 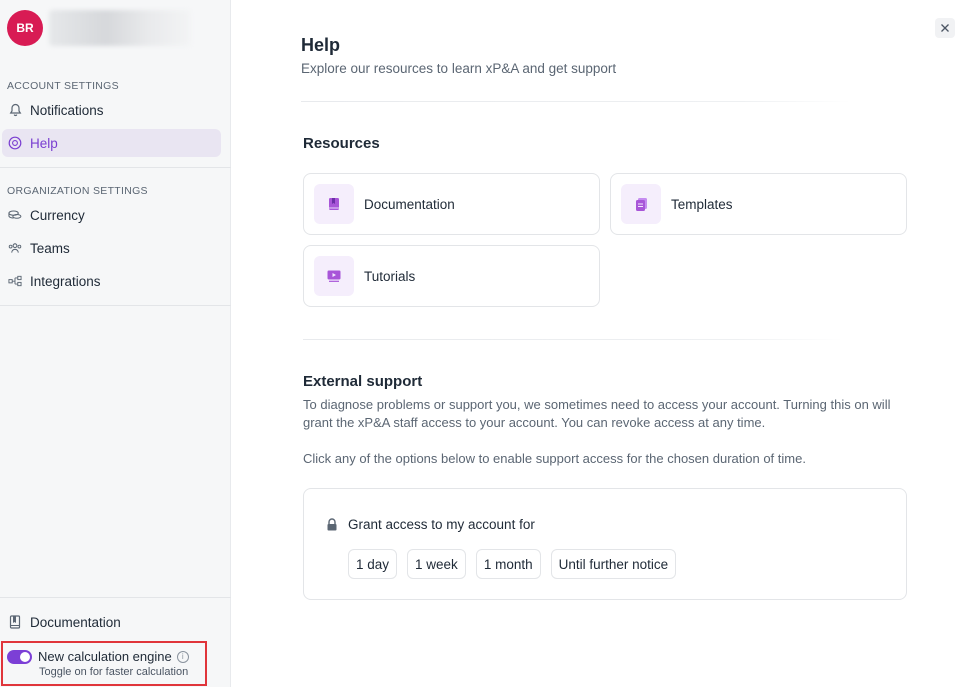 I want to click on help-circle-icon, so click(x=15, y=143).